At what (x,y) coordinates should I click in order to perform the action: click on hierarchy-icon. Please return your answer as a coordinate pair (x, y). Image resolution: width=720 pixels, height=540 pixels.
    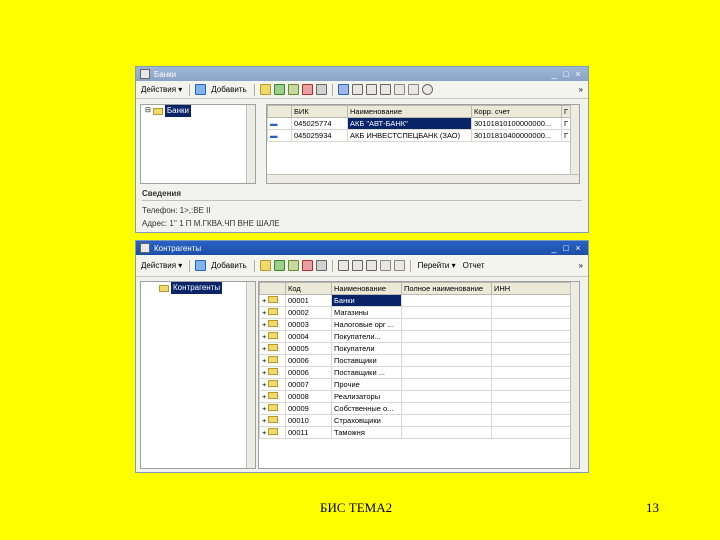
    Looking at the image, I should click on (343, 89).